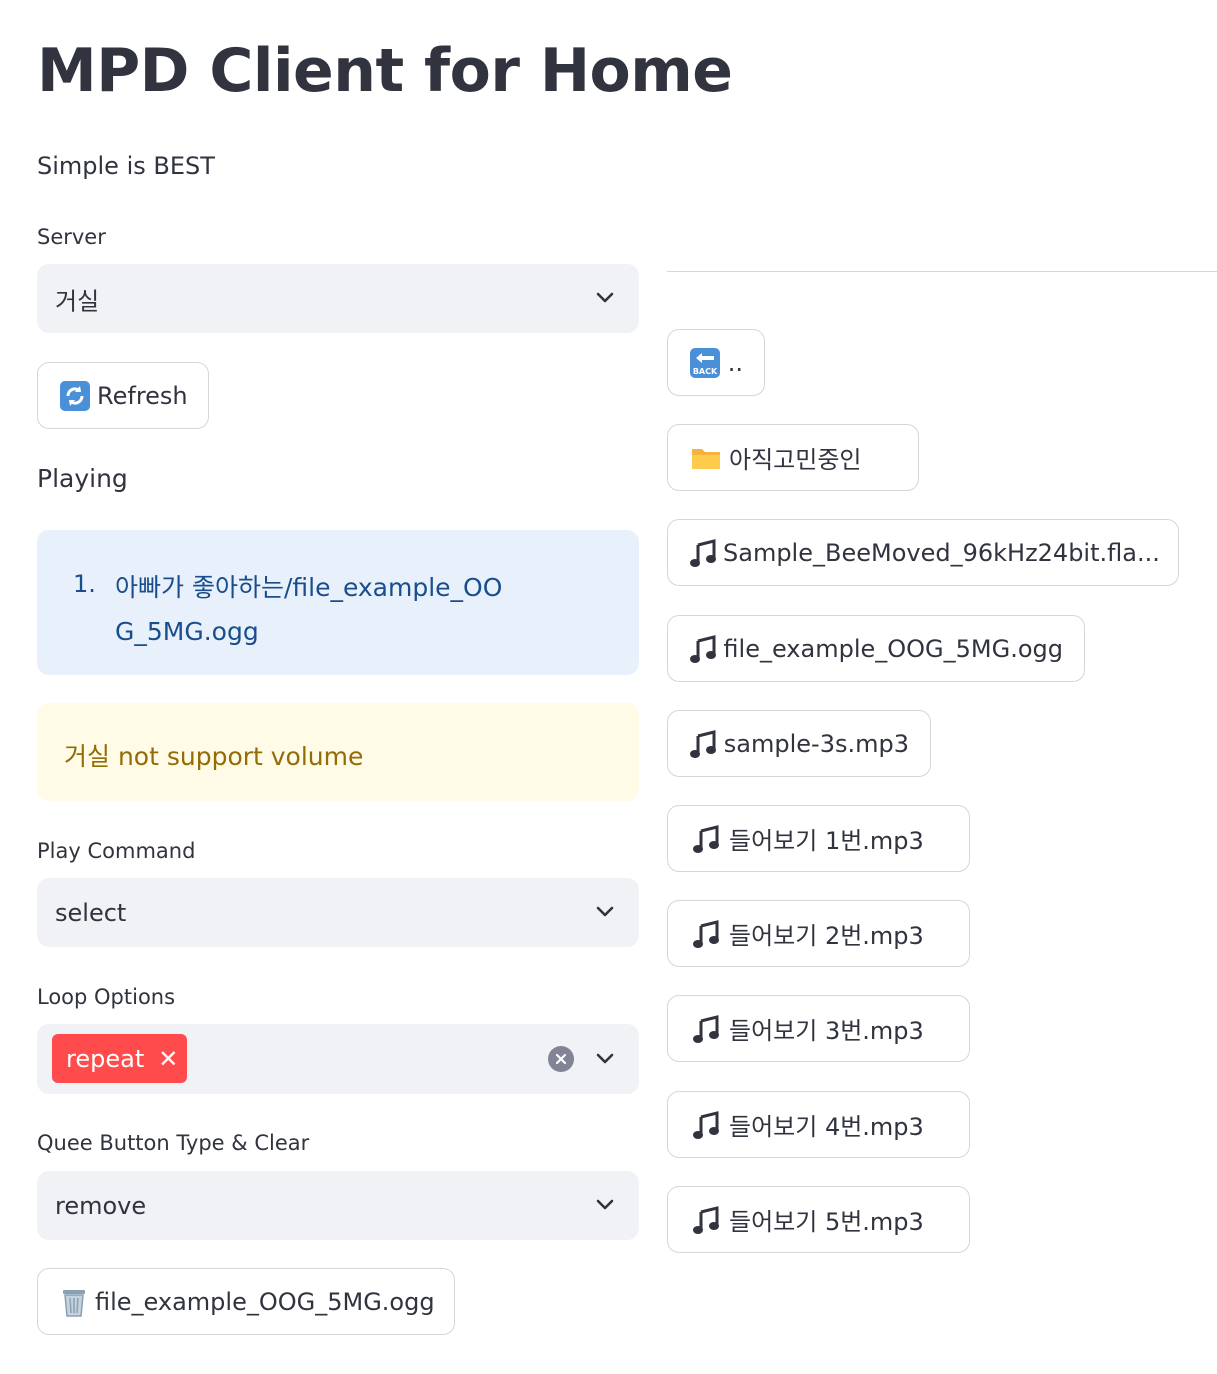  I want to click on folder-icon, so click(706, 458).